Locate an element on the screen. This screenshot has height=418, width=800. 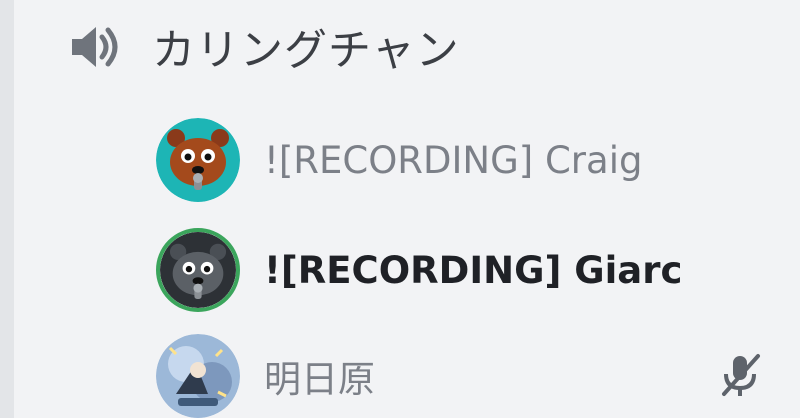
user-name: 明日原 is located at coordinates (319, 379).